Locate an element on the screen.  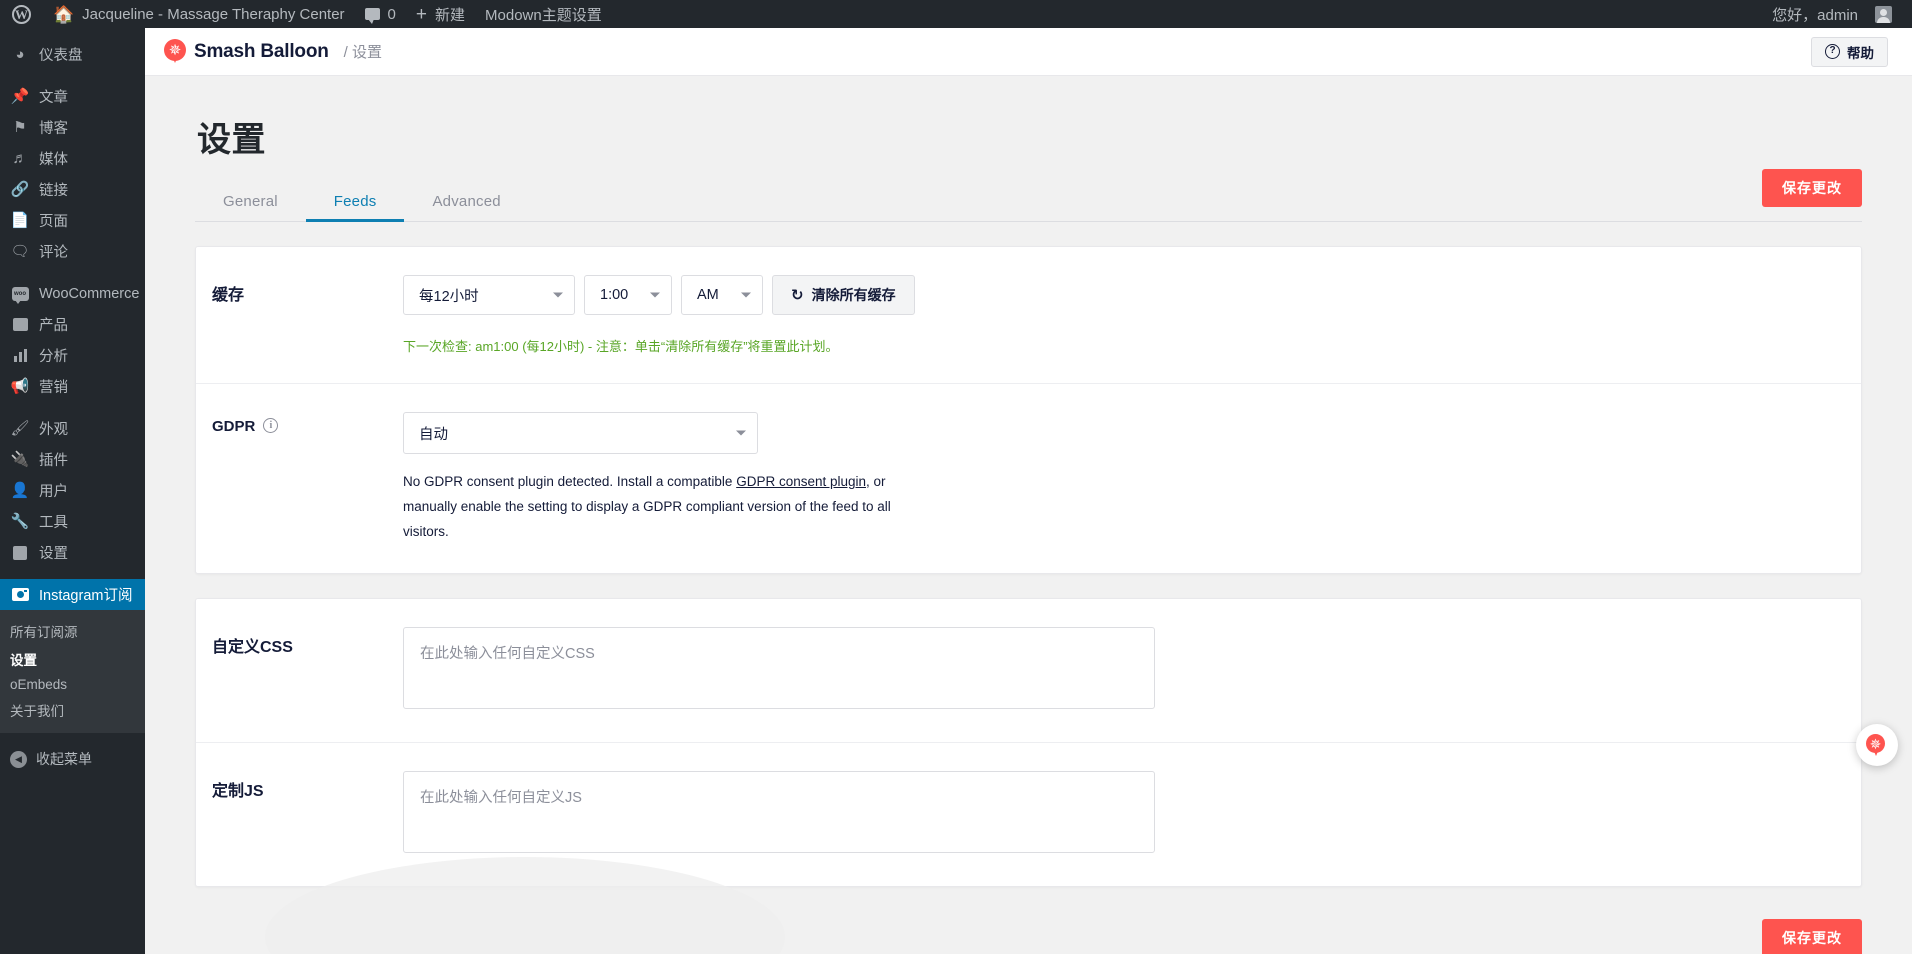
sidebar-item-woocommerce: woo WooCommerce is located at coordinates (72, 293).